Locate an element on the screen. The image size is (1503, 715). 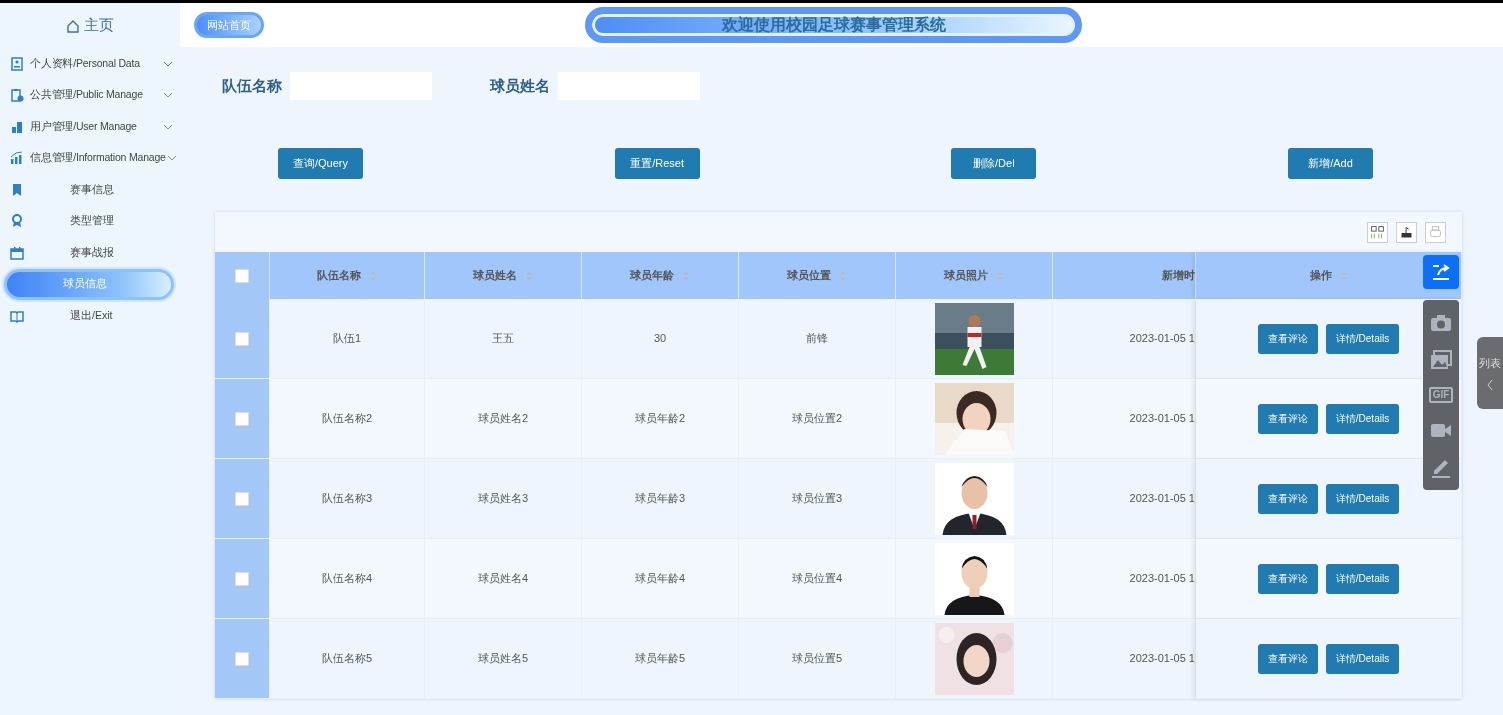
table-cell-text: 30 is located at coordinates (660, 339).